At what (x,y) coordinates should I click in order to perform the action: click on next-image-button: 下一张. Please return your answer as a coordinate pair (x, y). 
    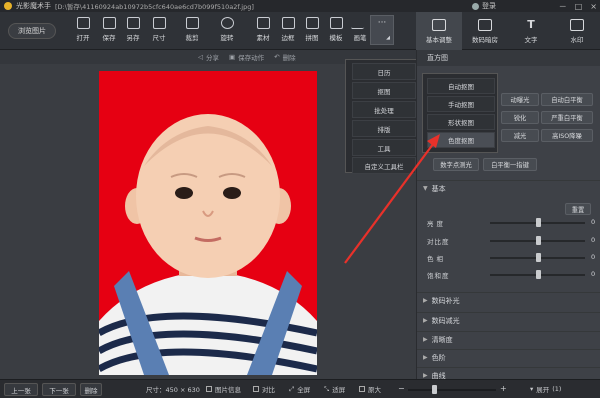
    Looking at the image, I should click on (59, 389).